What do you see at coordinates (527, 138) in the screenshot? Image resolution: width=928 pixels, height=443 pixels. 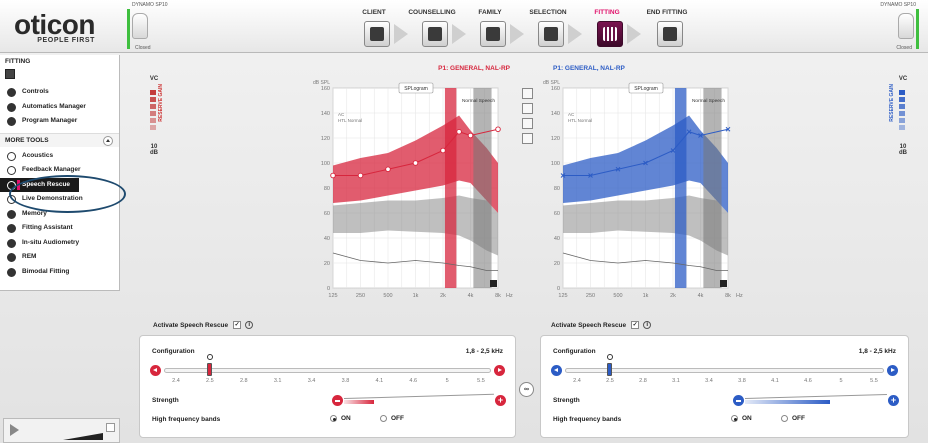 I see `ear-view-icon` at bounding box center [527, 138].